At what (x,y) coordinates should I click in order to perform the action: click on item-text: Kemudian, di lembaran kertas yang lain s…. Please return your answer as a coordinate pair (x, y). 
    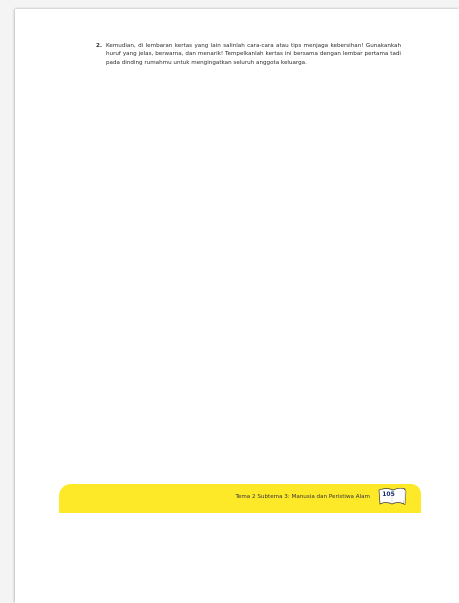
    Looking at the image, I should click on (253, 54).